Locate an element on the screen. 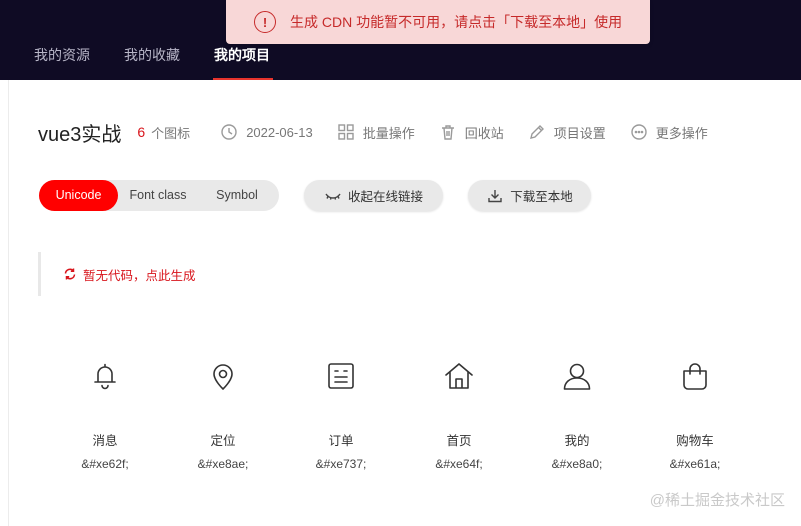 The width and height of the screenshot is (801, 526). icon-count-label: 个图标 is located at coordinates (171, 133).